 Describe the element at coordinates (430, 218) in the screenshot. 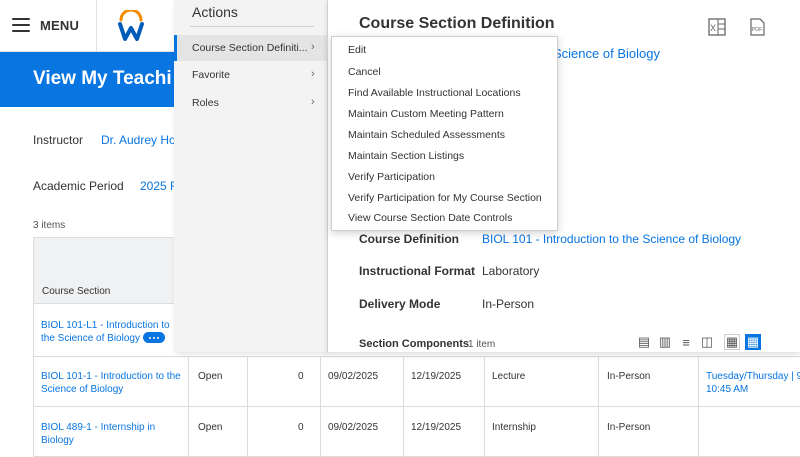

I see `submenu-item-date-controls: View Course Section Date Controls` at that location.